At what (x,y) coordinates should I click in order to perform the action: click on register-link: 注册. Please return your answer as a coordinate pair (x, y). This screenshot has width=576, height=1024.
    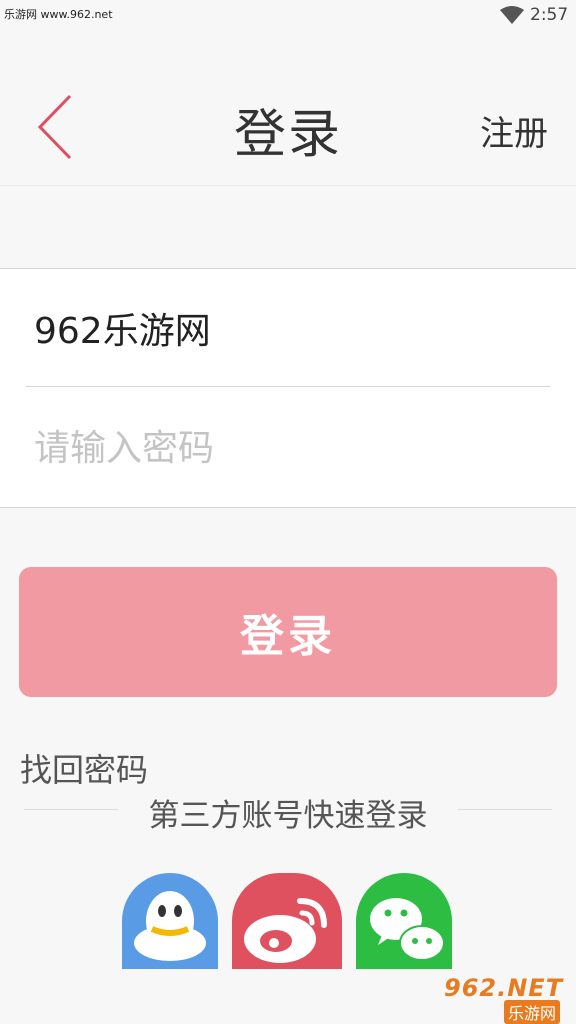
    Looking at the image, I should click on (514, 130).